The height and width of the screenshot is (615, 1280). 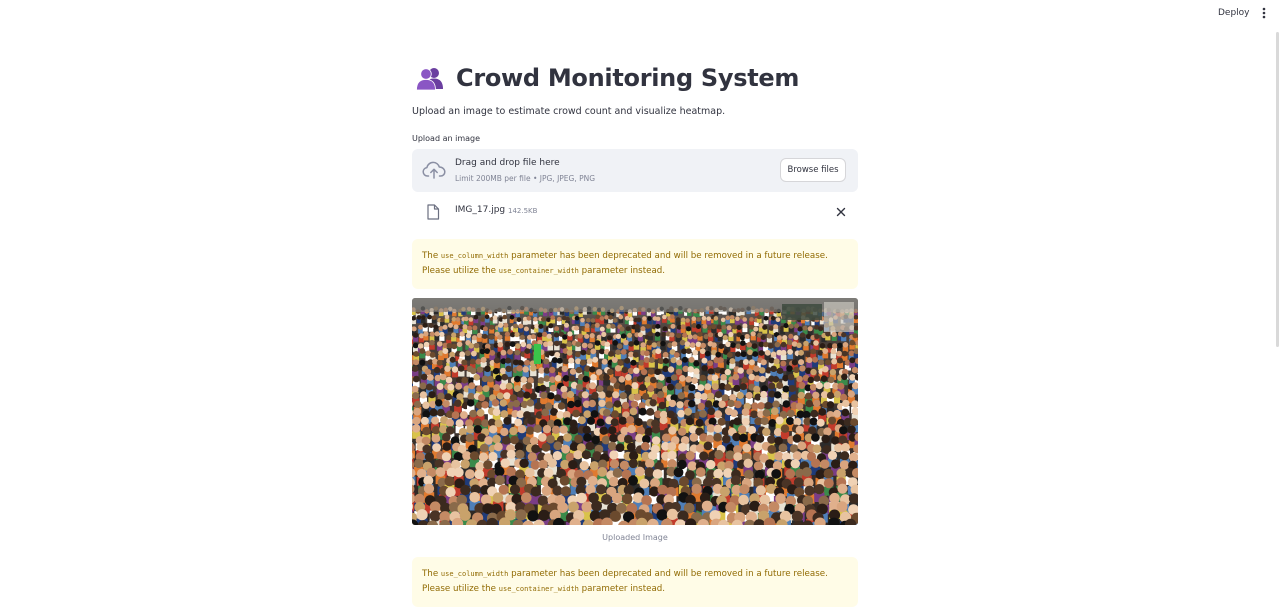 What do you see at coordinates (434, 170) in the screenshot?
I see `cloud-upload-icon` at bounding box center [434, 170].